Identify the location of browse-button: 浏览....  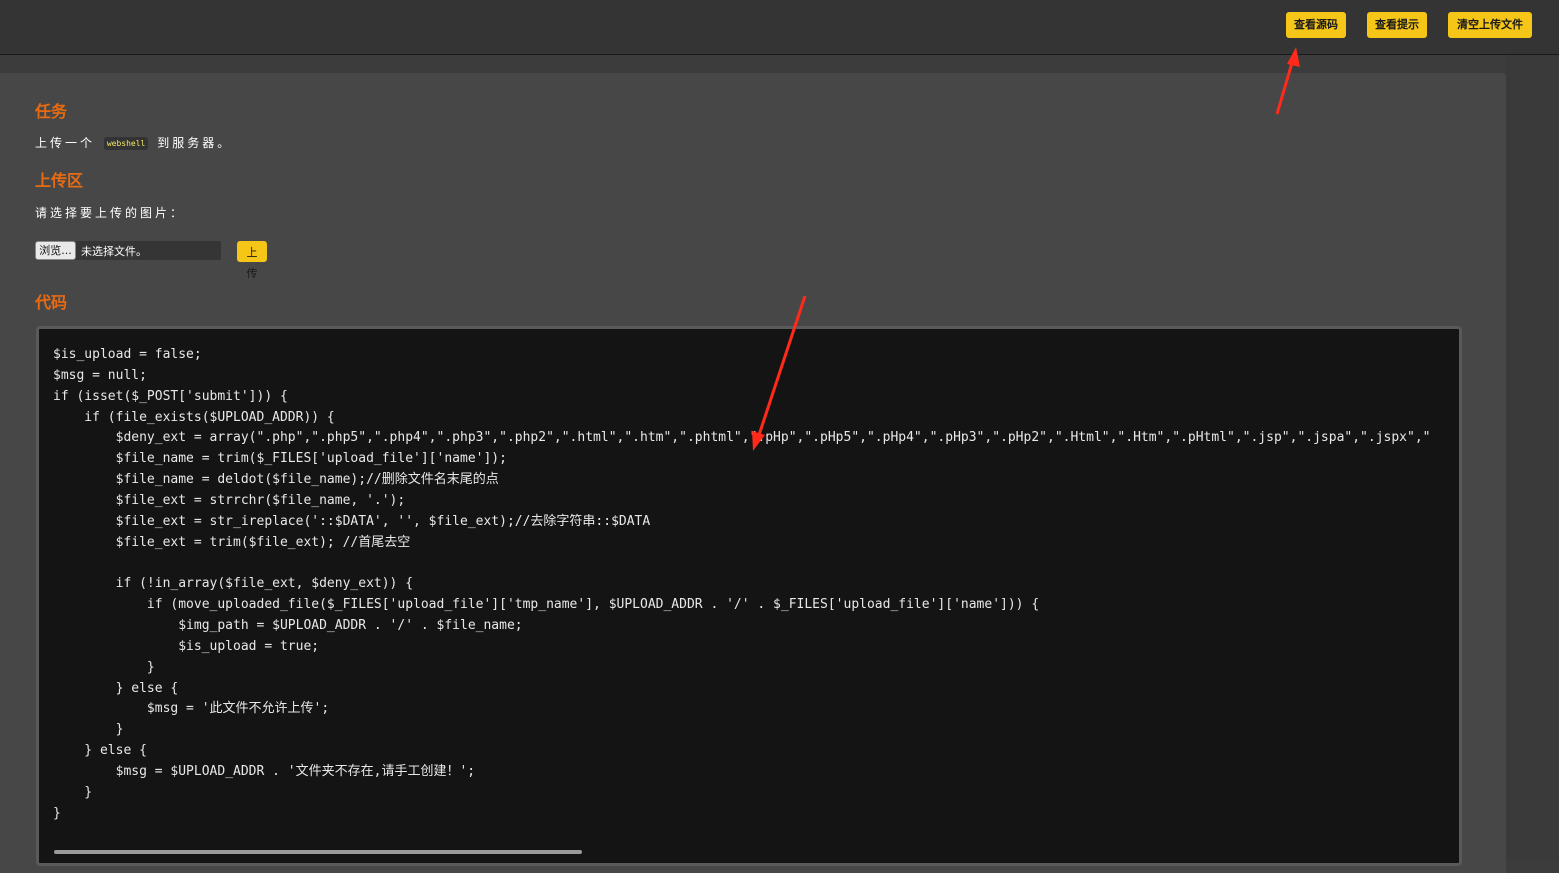
(55, 250).